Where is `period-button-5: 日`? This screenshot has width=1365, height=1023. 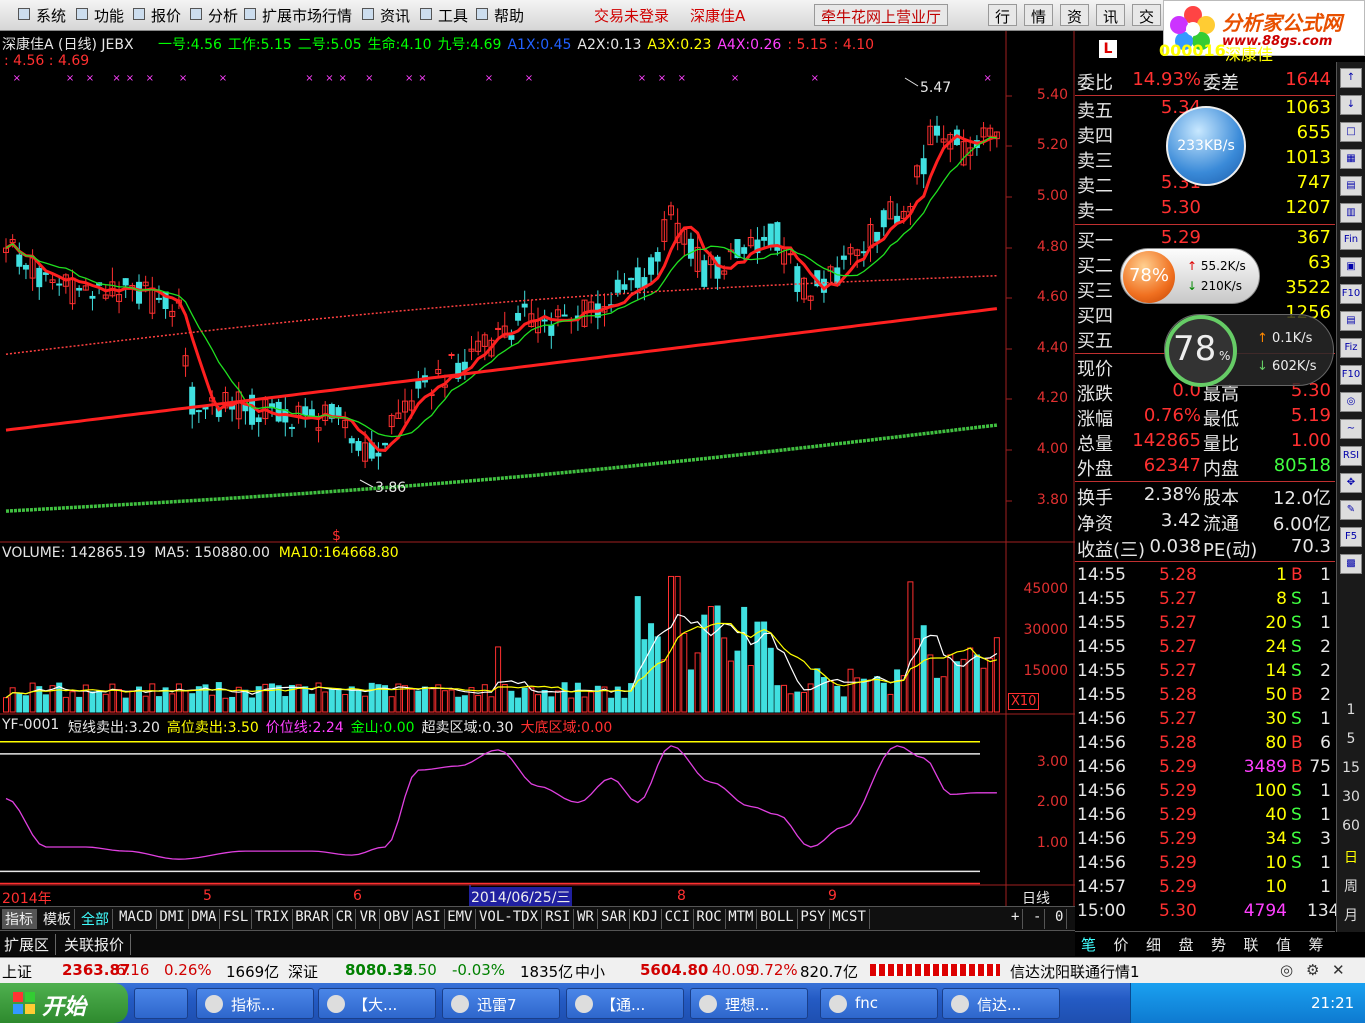 period-button-5: 日 is located at coordinates (1351, 857).